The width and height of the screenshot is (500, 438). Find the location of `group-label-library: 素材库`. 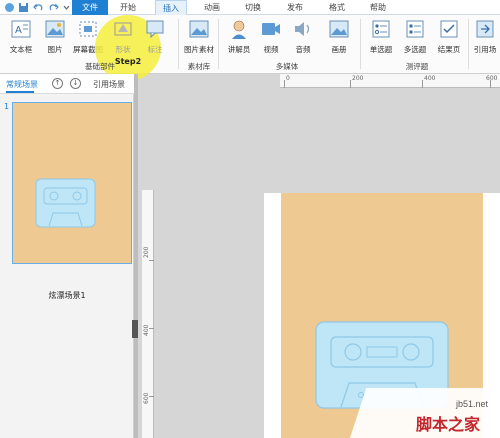

group-label-library: 素材库 is located at coordinates (199, 66).